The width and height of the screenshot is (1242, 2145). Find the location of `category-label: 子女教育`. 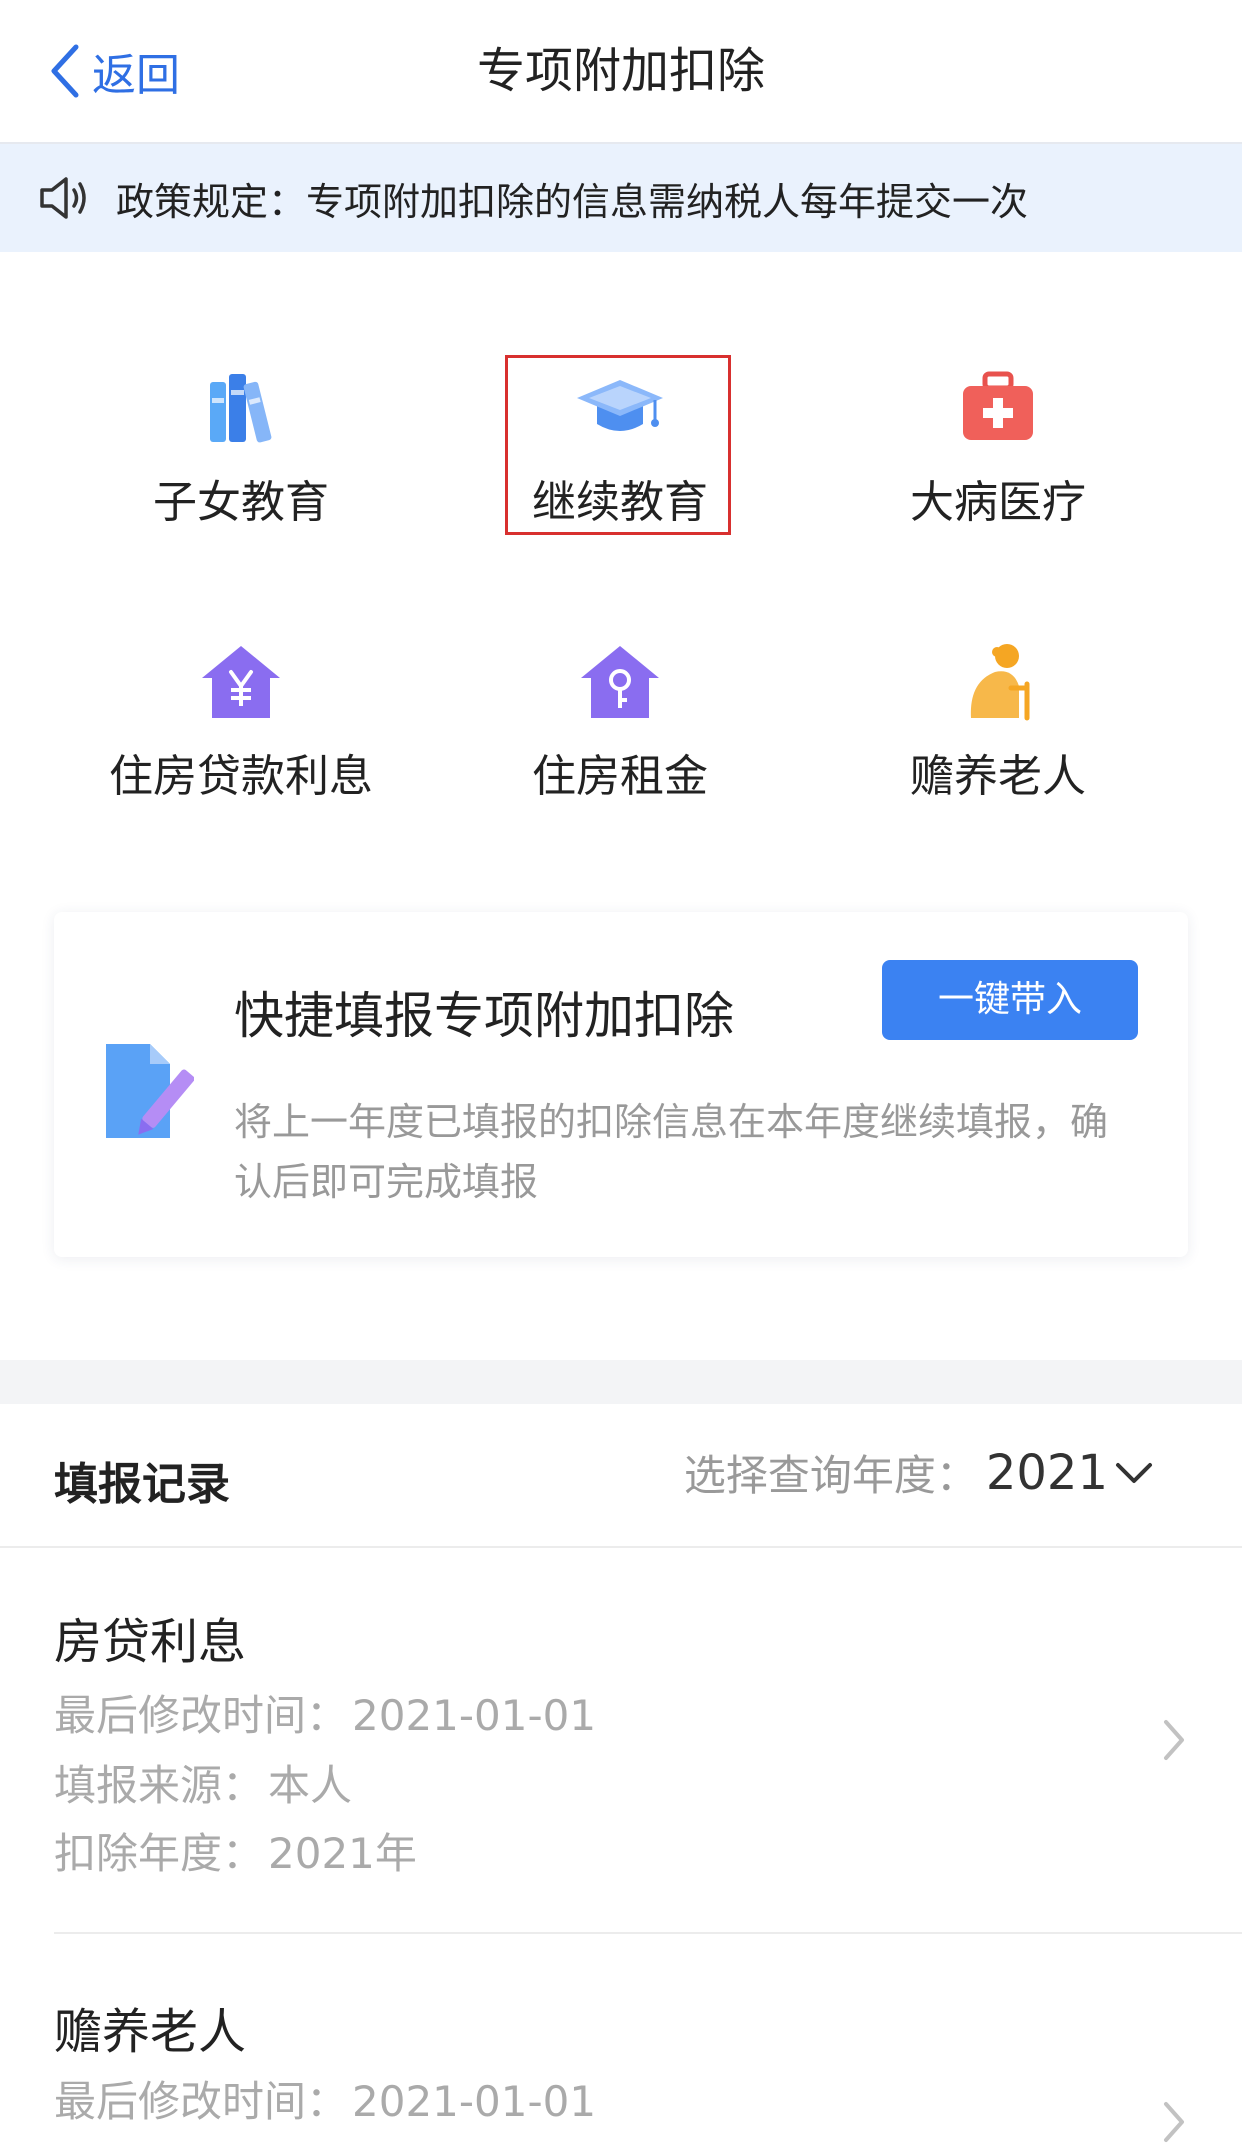

category-label: 子女教育 is located at coordinates (241, 502).